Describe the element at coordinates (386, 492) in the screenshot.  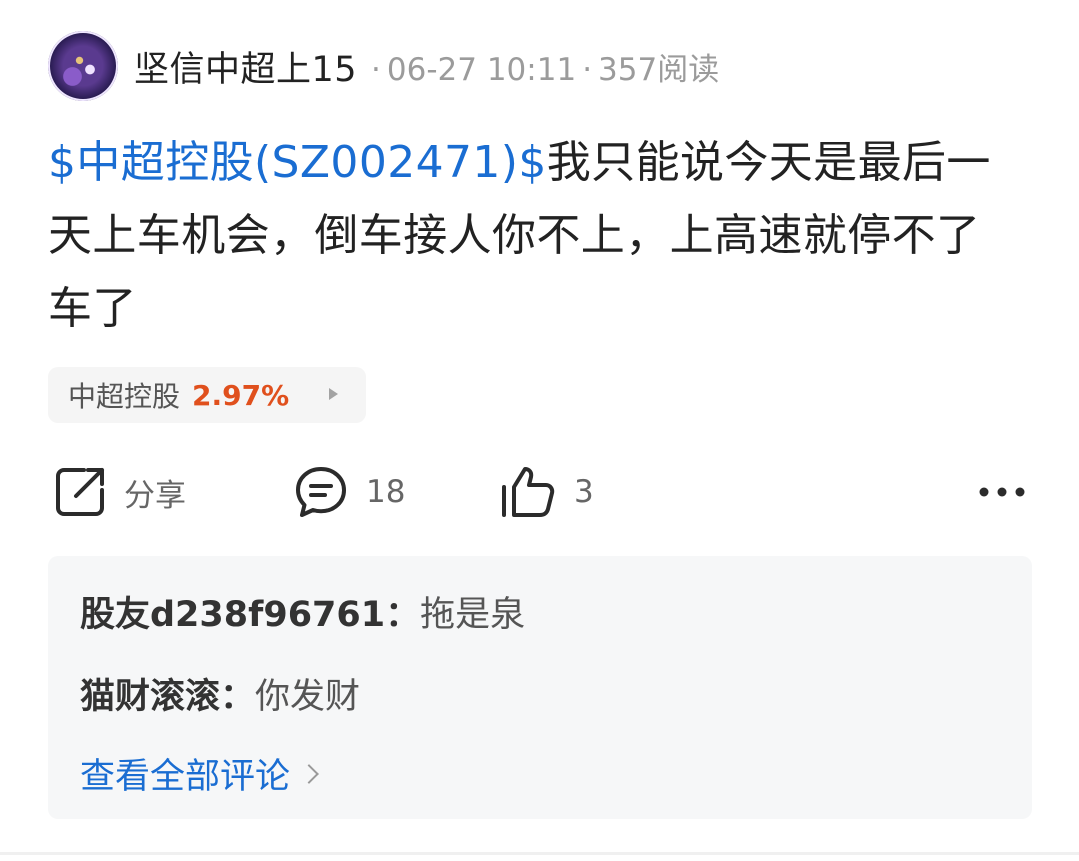
I see `comment-count: 18` at that location.